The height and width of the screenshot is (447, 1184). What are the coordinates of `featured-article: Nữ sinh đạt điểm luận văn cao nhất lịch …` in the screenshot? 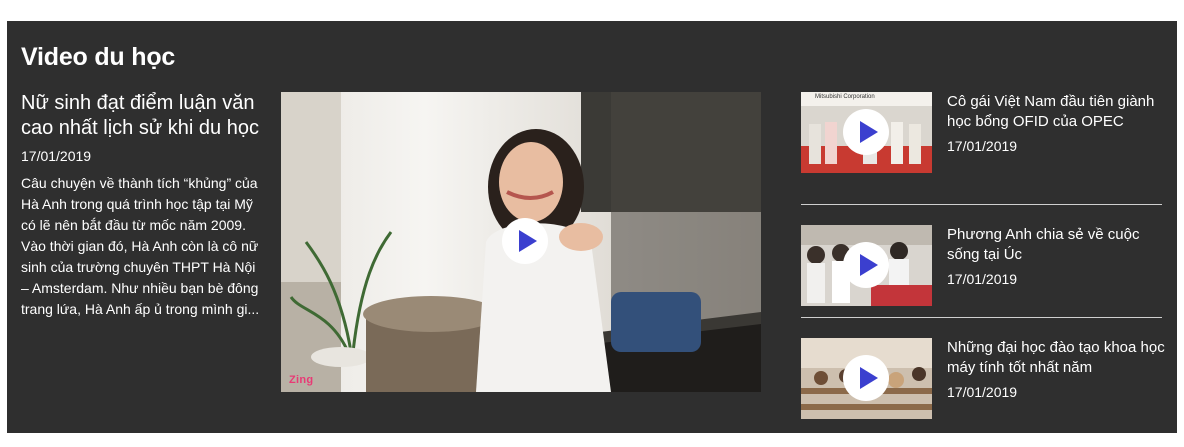 It's located at (144, 205).